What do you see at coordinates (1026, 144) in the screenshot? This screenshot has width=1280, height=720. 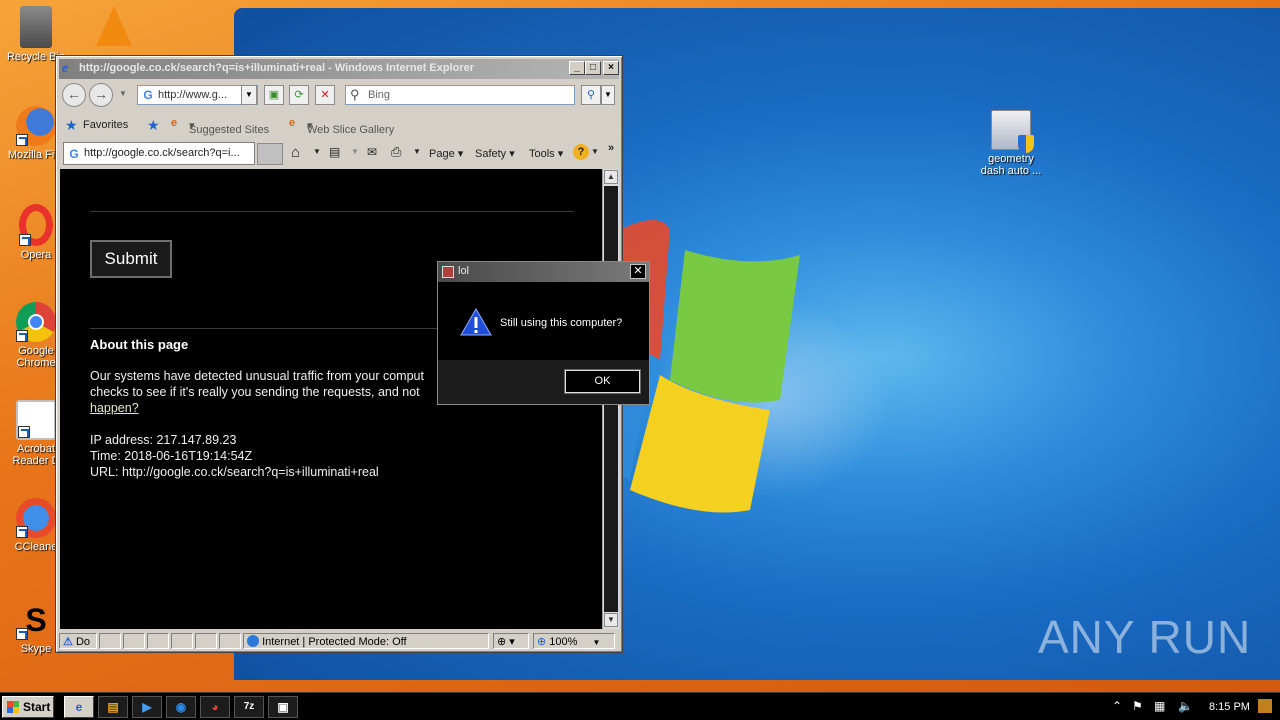 I see `shield-icon` at bounding box center [1026, 144].